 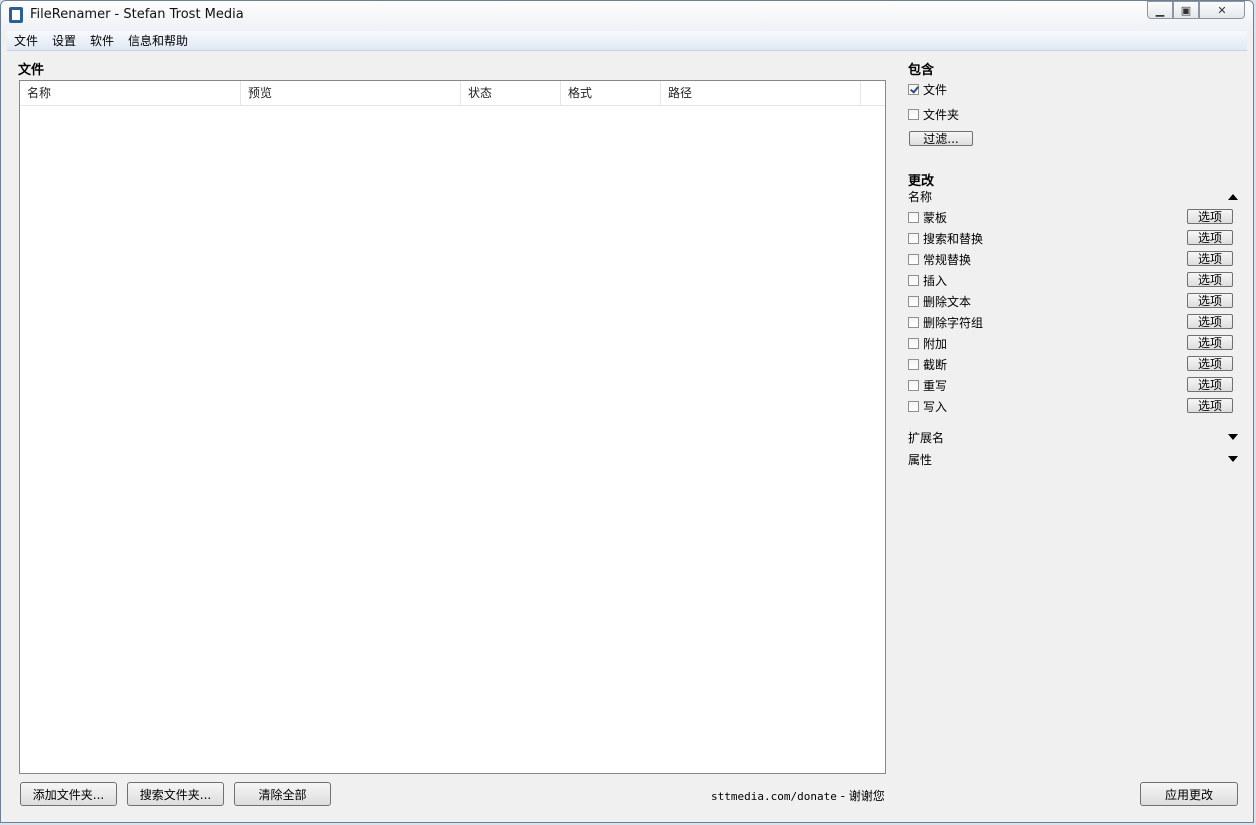 I want to click on column-header-status: 状态, so click(x=511, y=93).